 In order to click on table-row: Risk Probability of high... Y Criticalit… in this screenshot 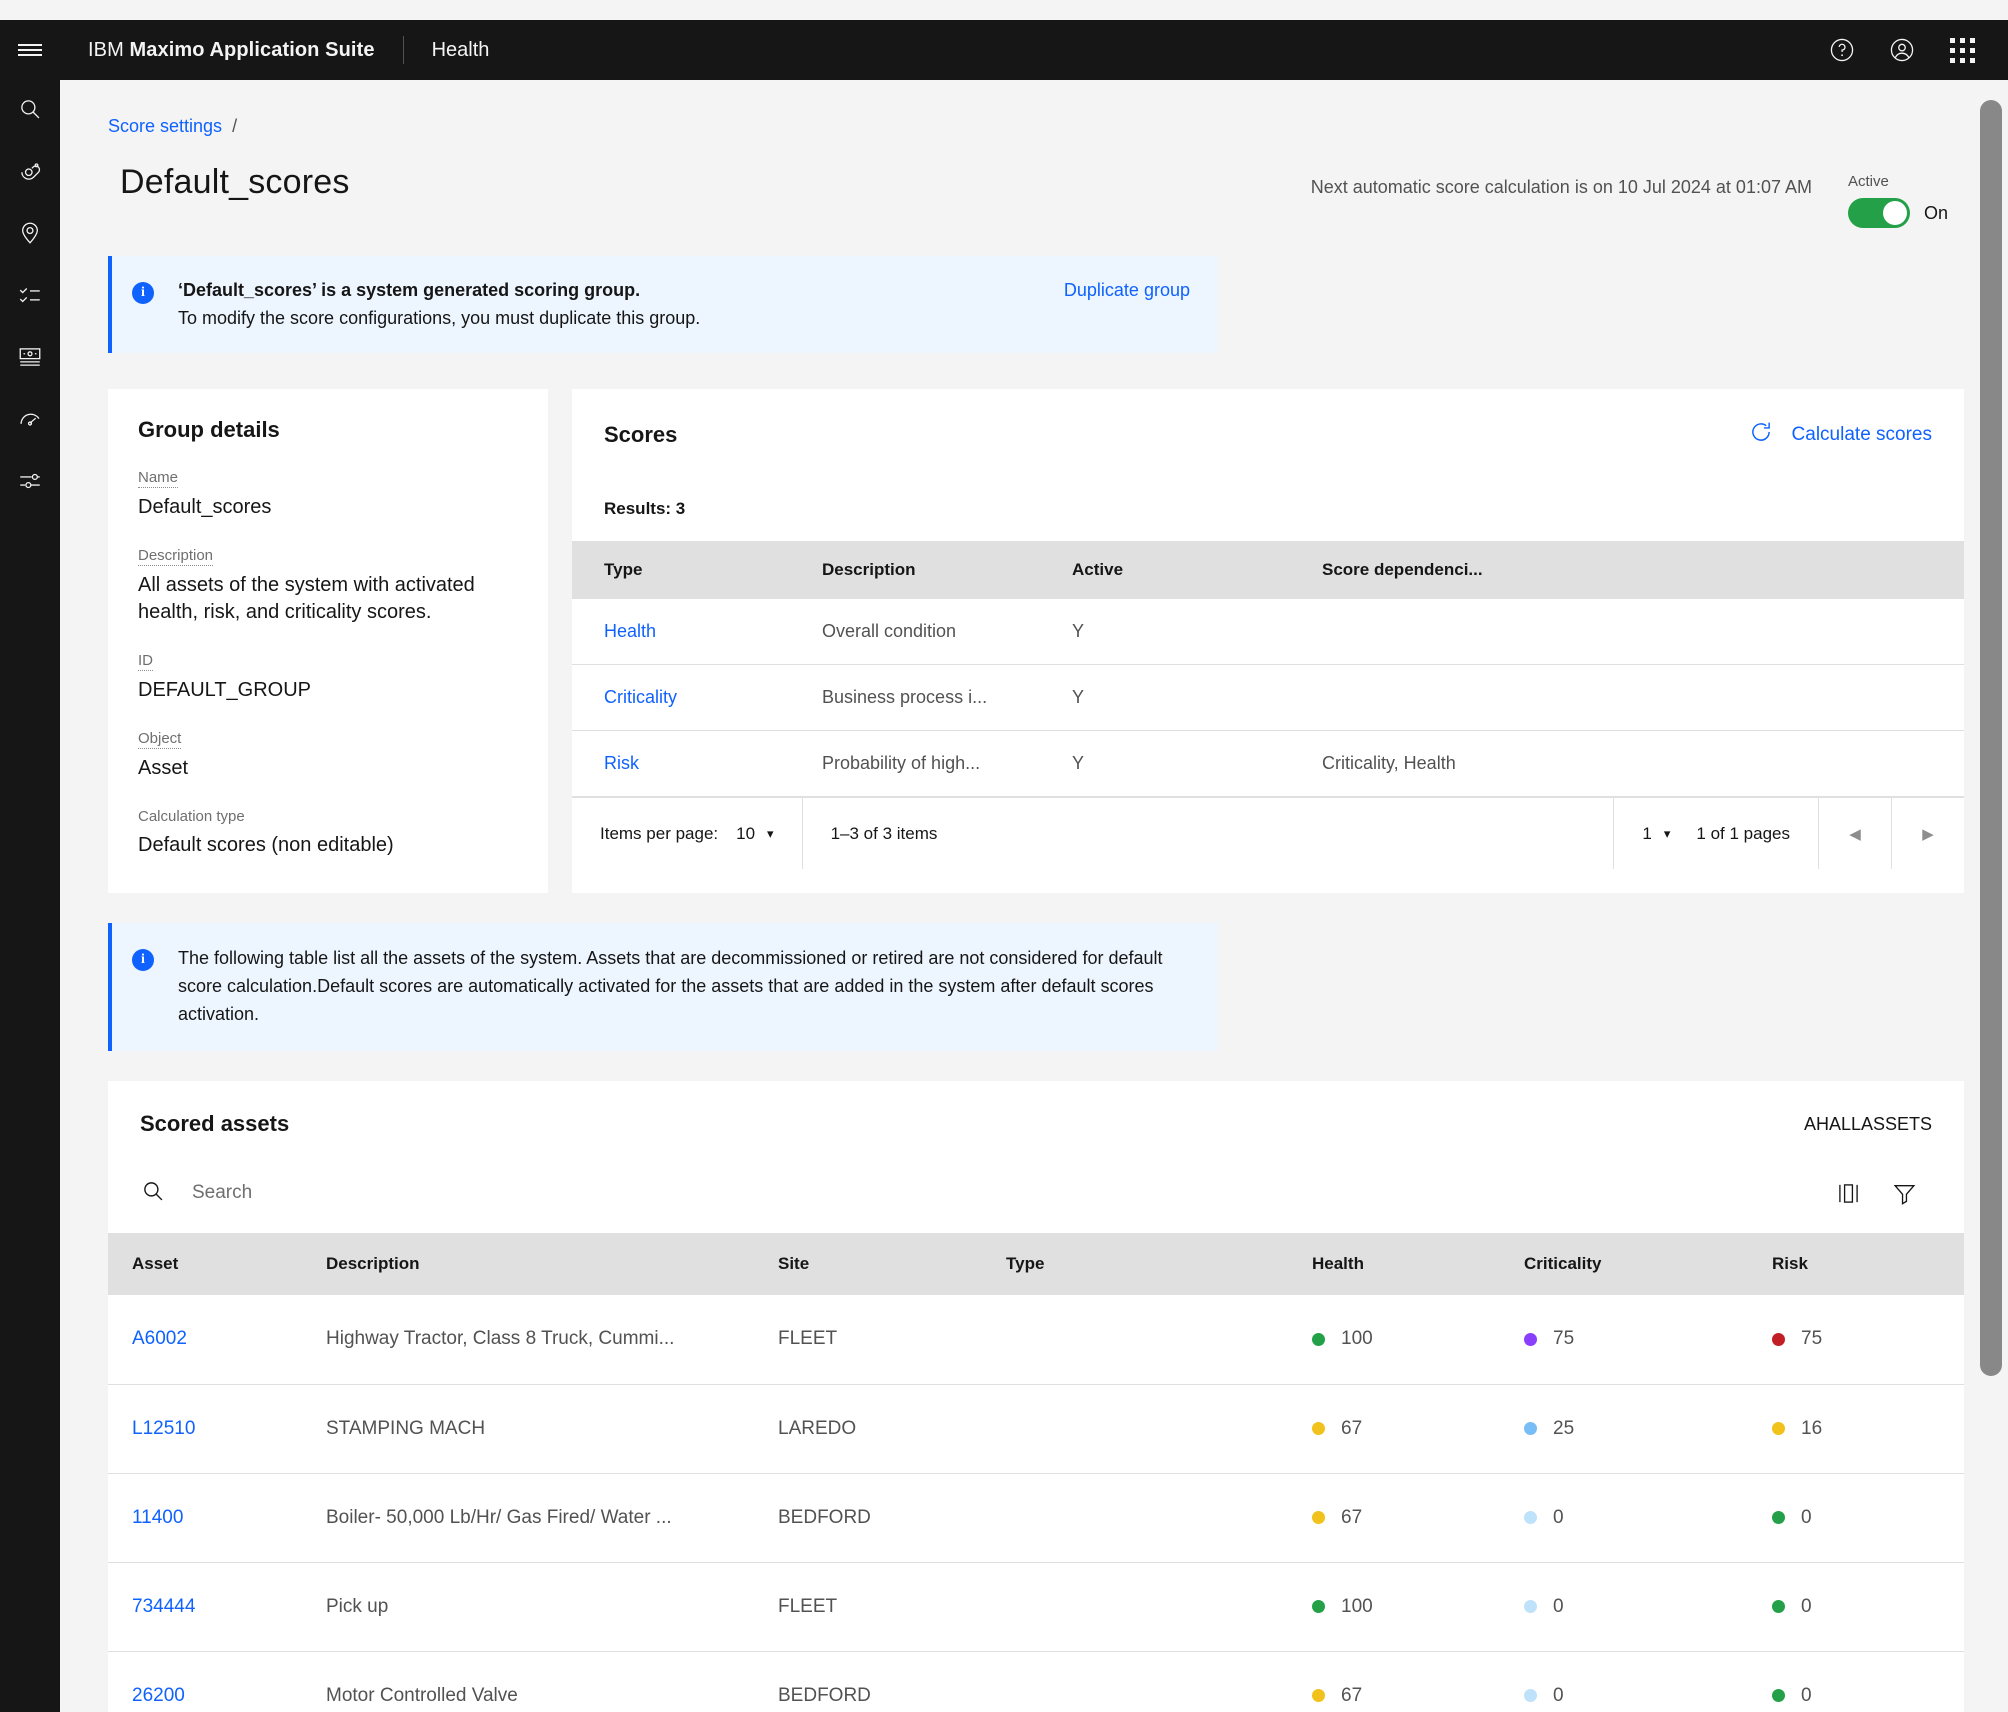, I will do `click(1268, 764)`.